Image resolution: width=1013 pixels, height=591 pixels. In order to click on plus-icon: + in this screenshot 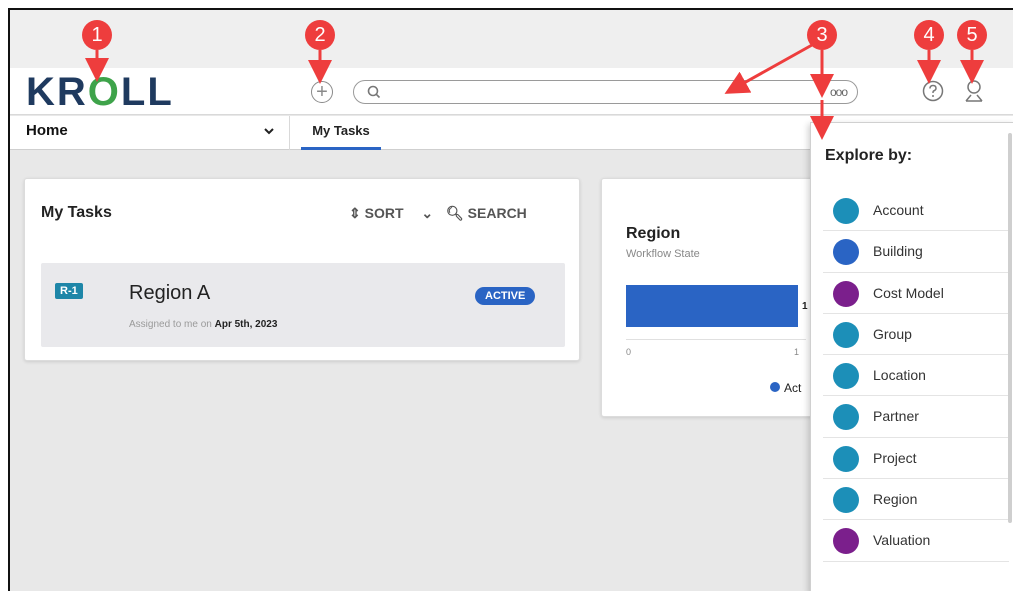, I will do `click(322, 92)`.